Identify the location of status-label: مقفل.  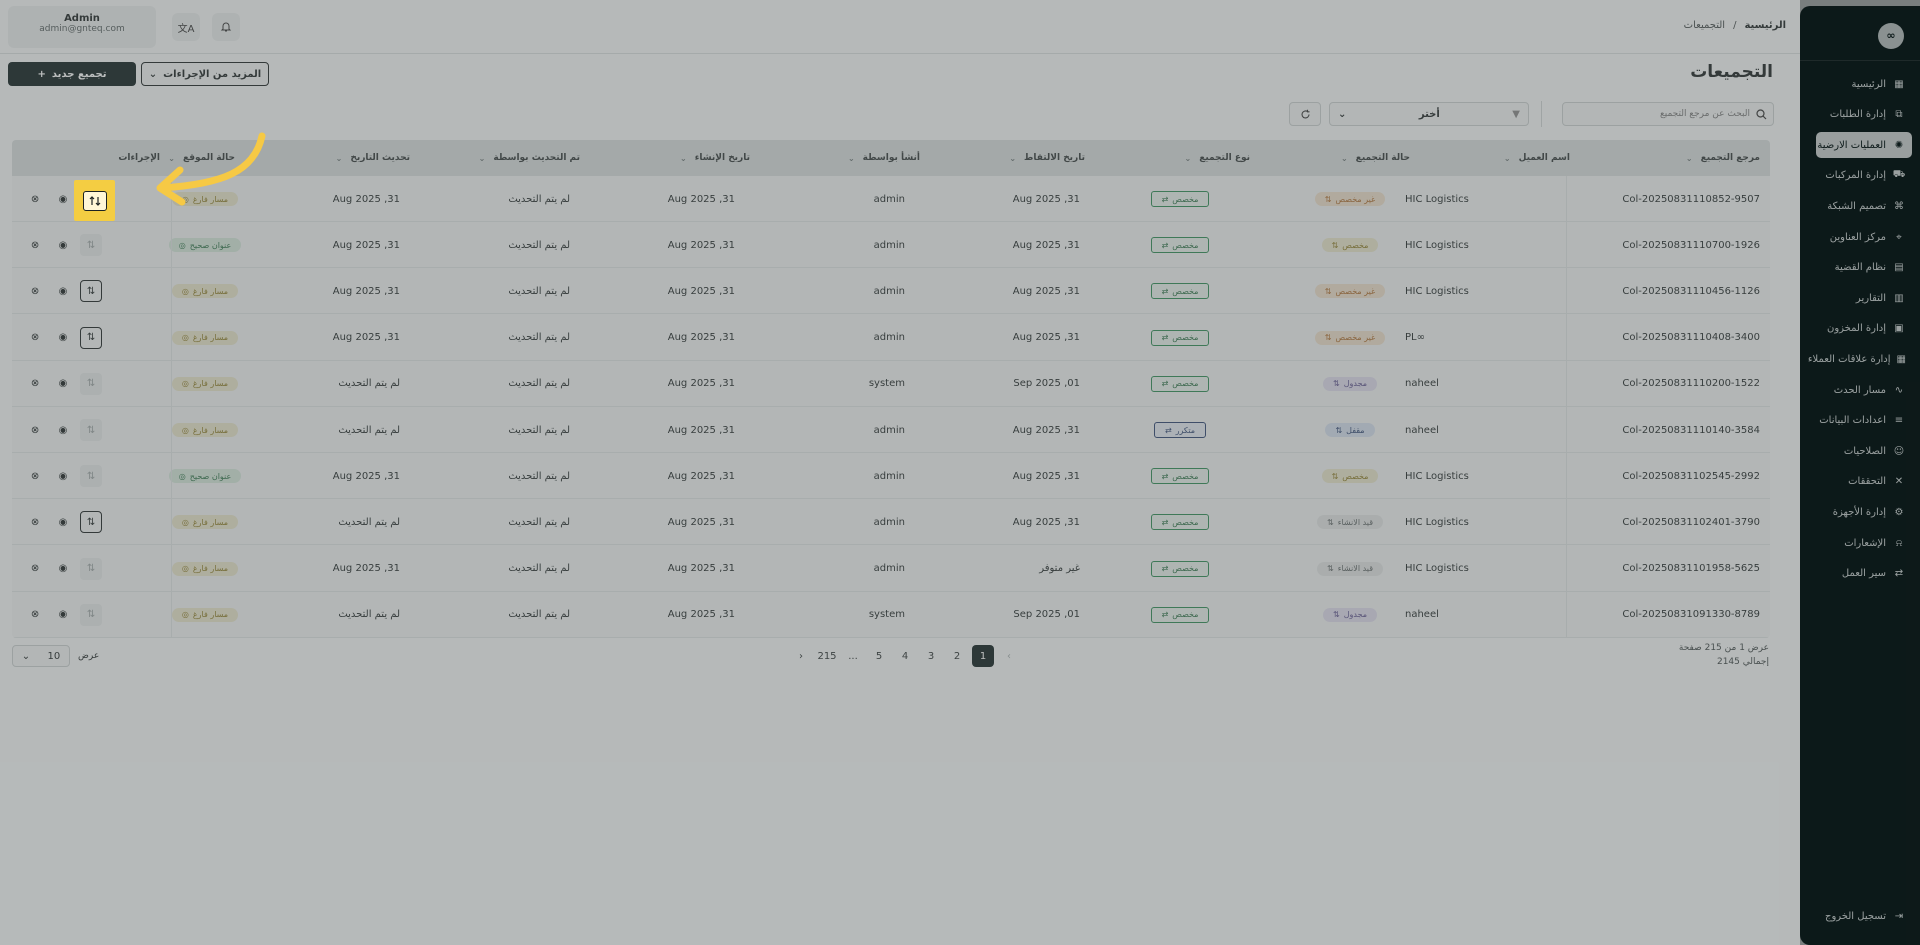
(1355, 430).